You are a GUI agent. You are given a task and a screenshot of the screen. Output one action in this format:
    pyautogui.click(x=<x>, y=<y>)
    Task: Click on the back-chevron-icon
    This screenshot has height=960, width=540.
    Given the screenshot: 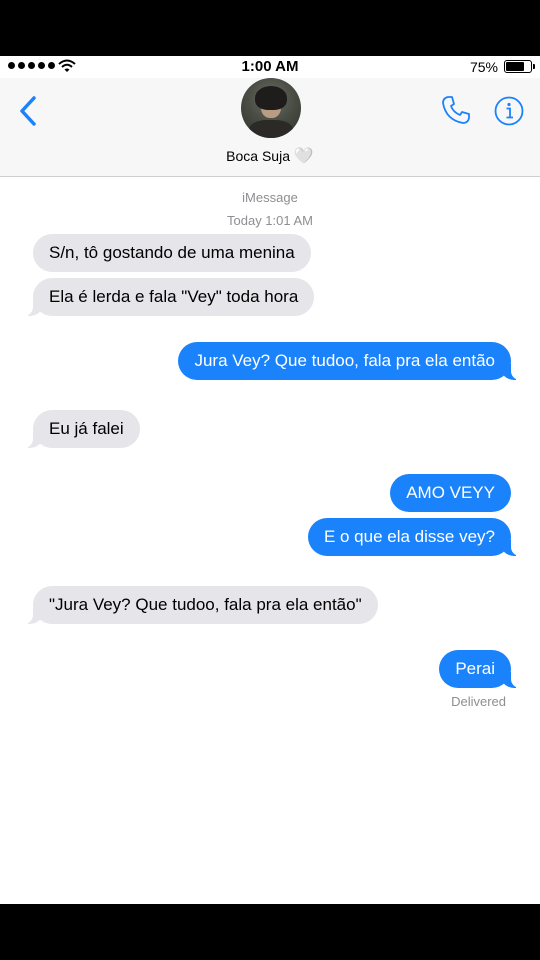 What is the action you would take?
    pyautogui.click(x=28, y=111)
    